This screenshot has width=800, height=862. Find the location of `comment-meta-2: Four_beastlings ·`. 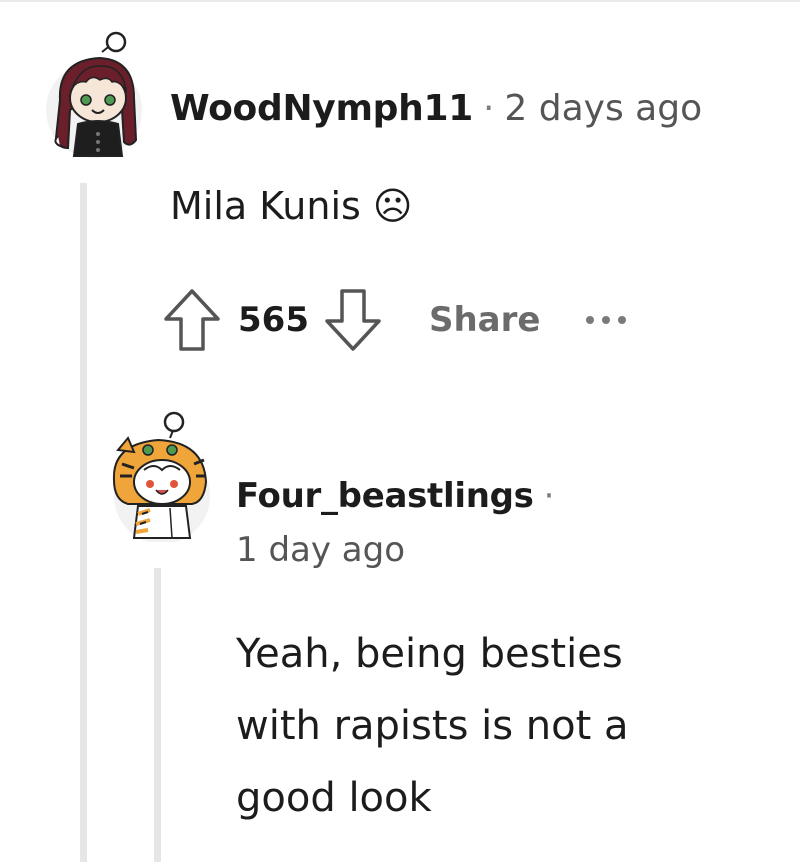

comment-meta-2: Four_beastlings · is located at coordinates (400, 496).